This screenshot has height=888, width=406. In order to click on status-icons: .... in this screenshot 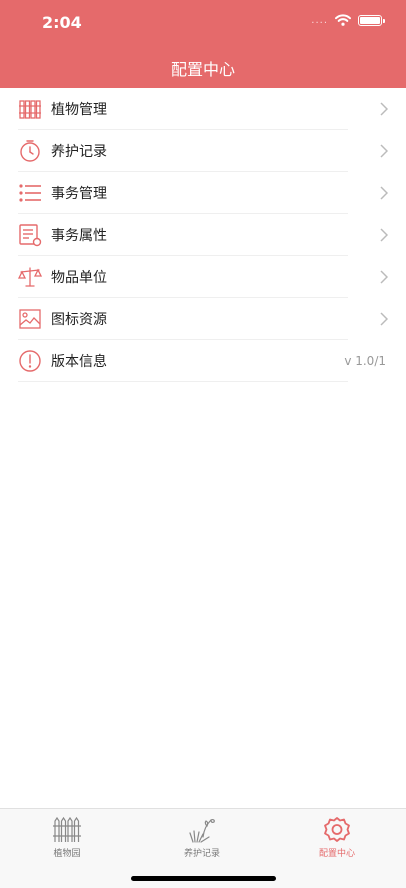, I will do `click(348, 20)`.